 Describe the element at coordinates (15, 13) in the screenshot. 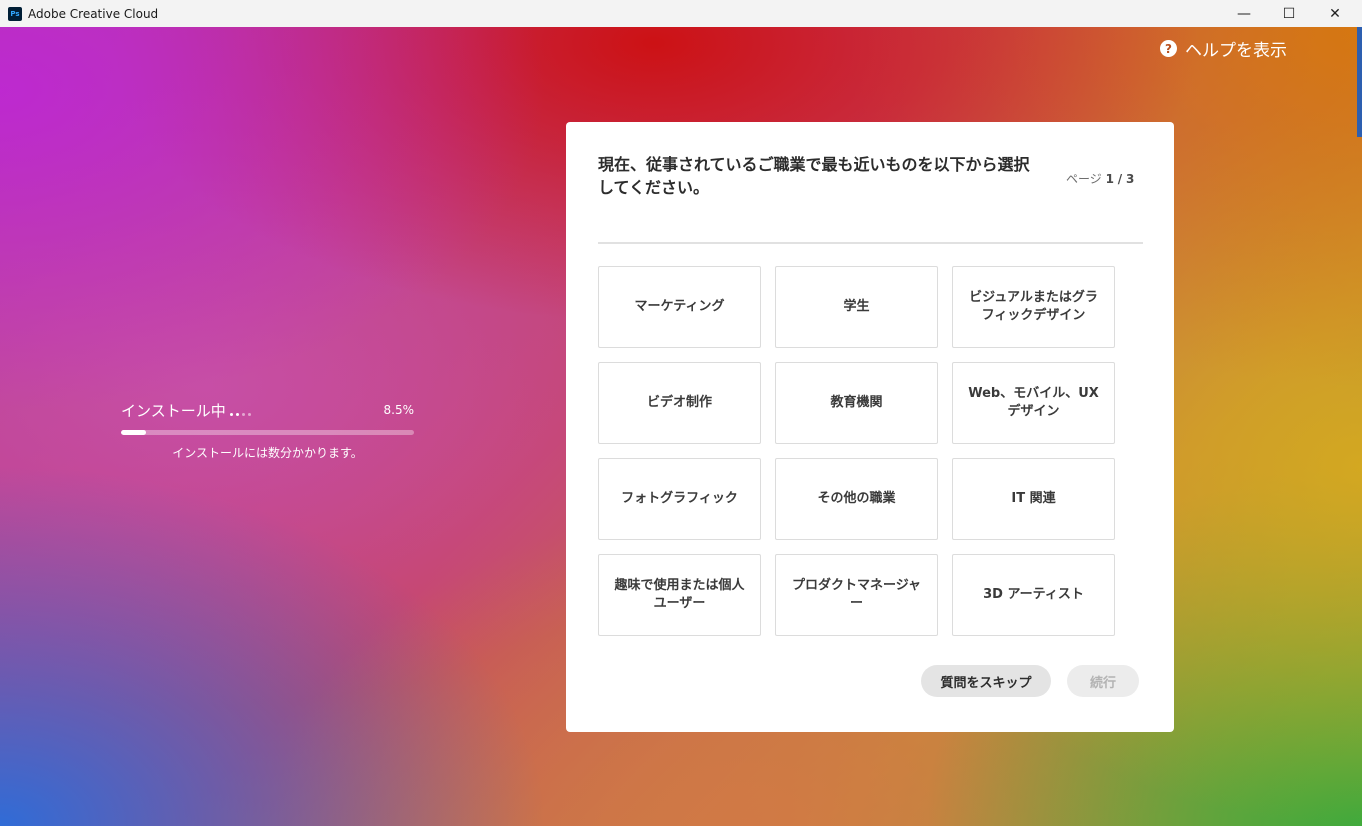

I see `photoshop-app-icon: Ps` at that location.